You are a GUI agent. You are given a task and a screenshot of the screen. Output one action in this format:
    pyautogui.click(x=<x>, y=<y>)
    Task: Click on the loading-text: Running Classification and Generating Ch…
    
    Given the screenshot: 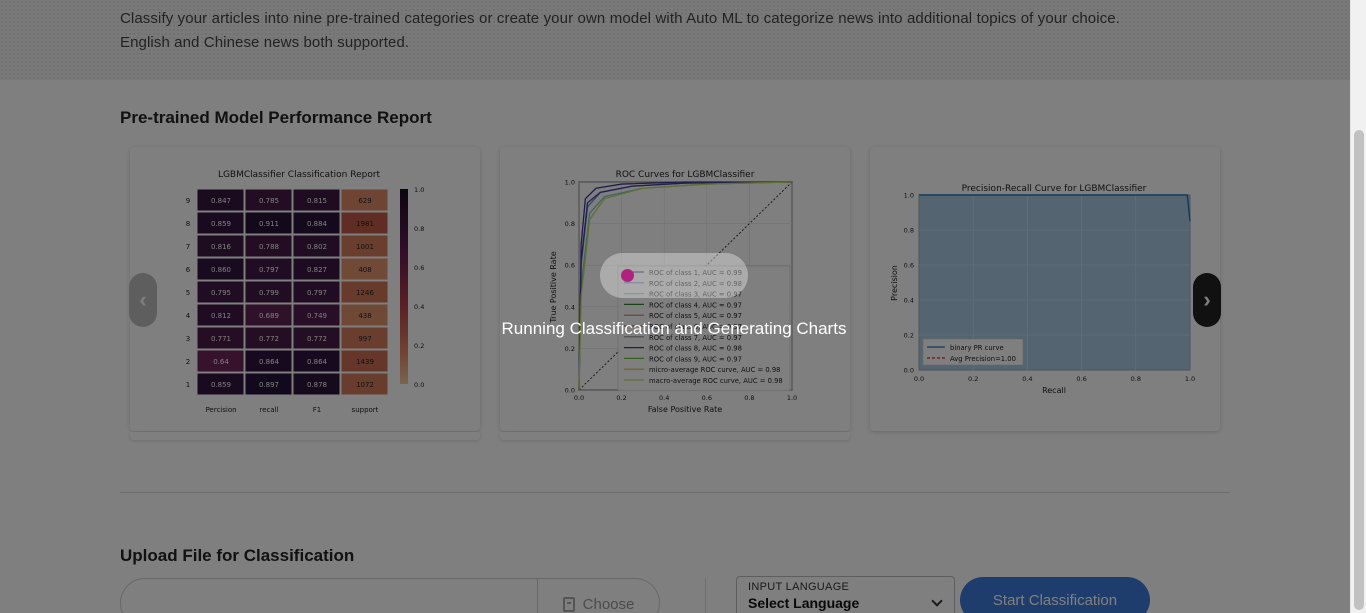 What is the action you would take?
    pyautogui.click(x=674, y=328)
    